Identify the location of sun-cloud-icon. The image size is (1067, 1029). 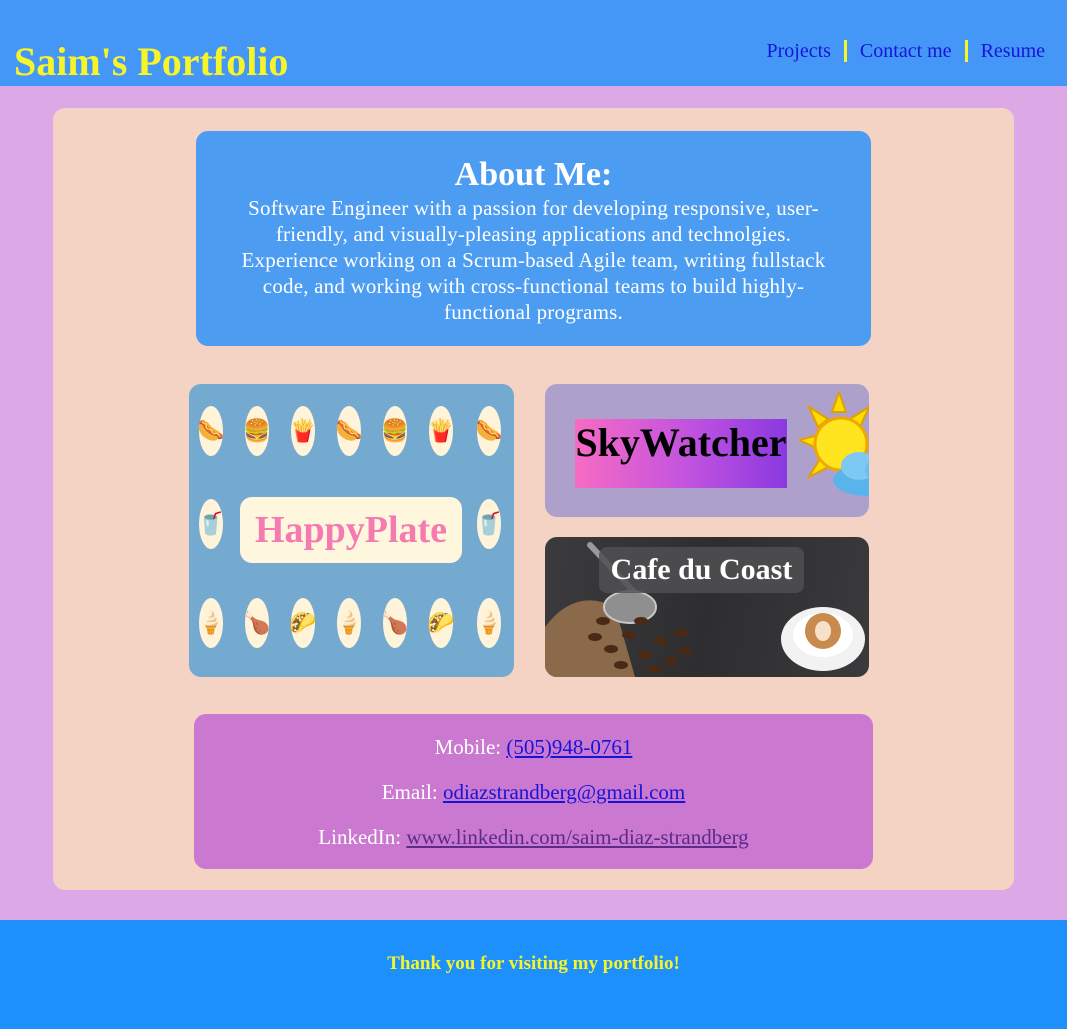
(834, 444).